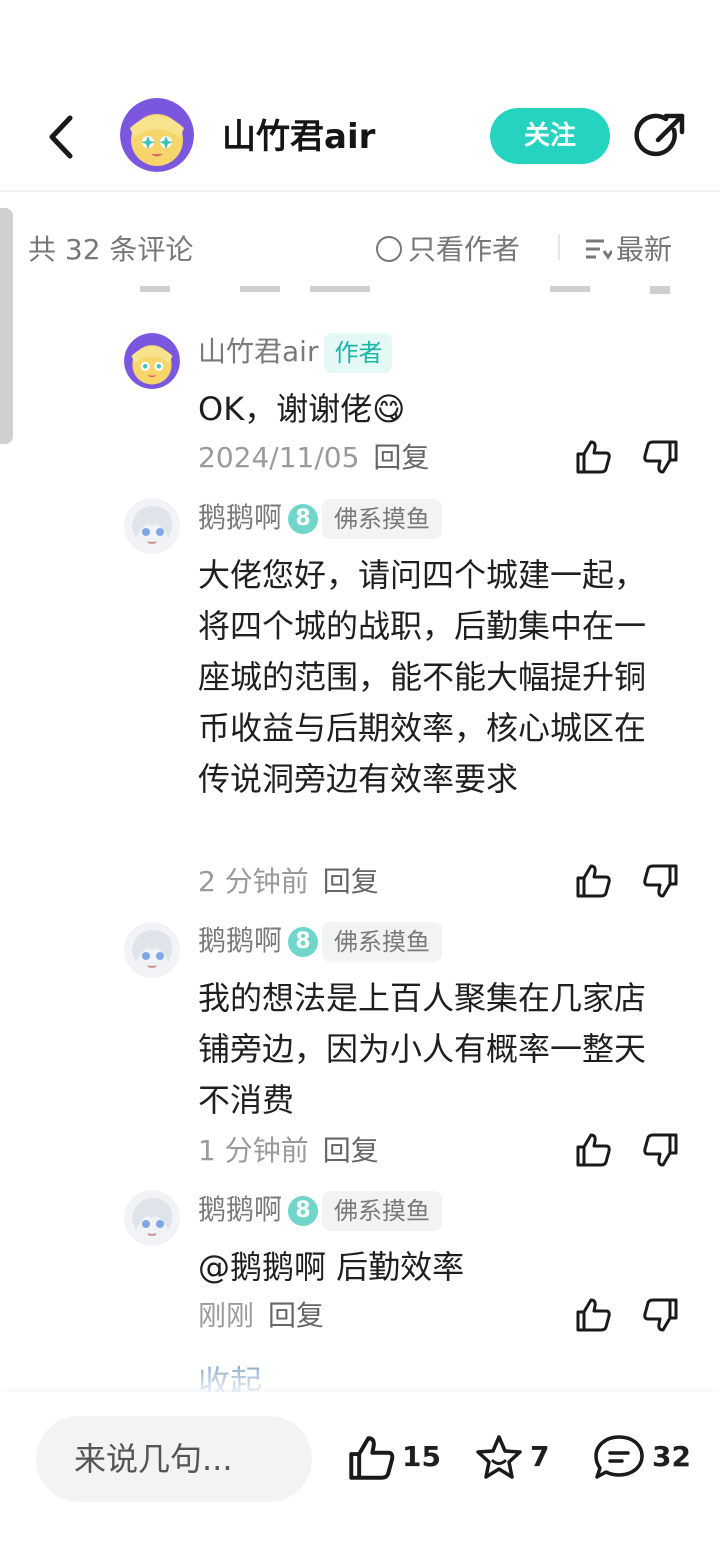 This screenshot has height=1563, width=720. I want to click on comment-time: 2 分钟前, so click(253, 881).